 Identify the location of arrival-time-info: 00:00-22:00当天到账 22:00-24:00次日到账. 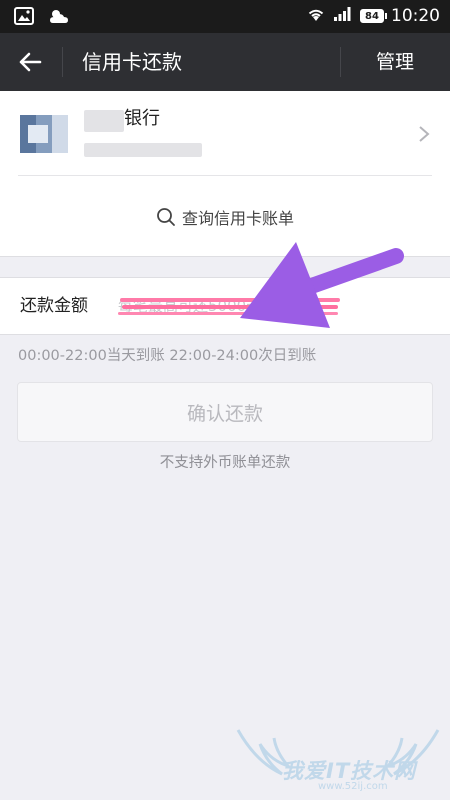
(167, 356).